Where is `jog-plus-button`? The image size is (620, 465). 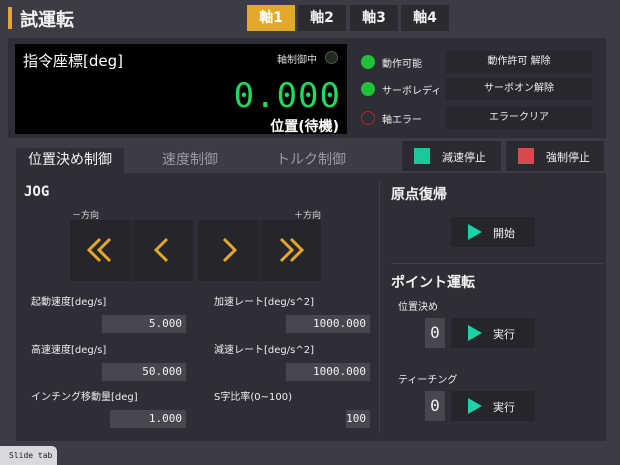
jog-plus-button is located at coordinates (228, 250).